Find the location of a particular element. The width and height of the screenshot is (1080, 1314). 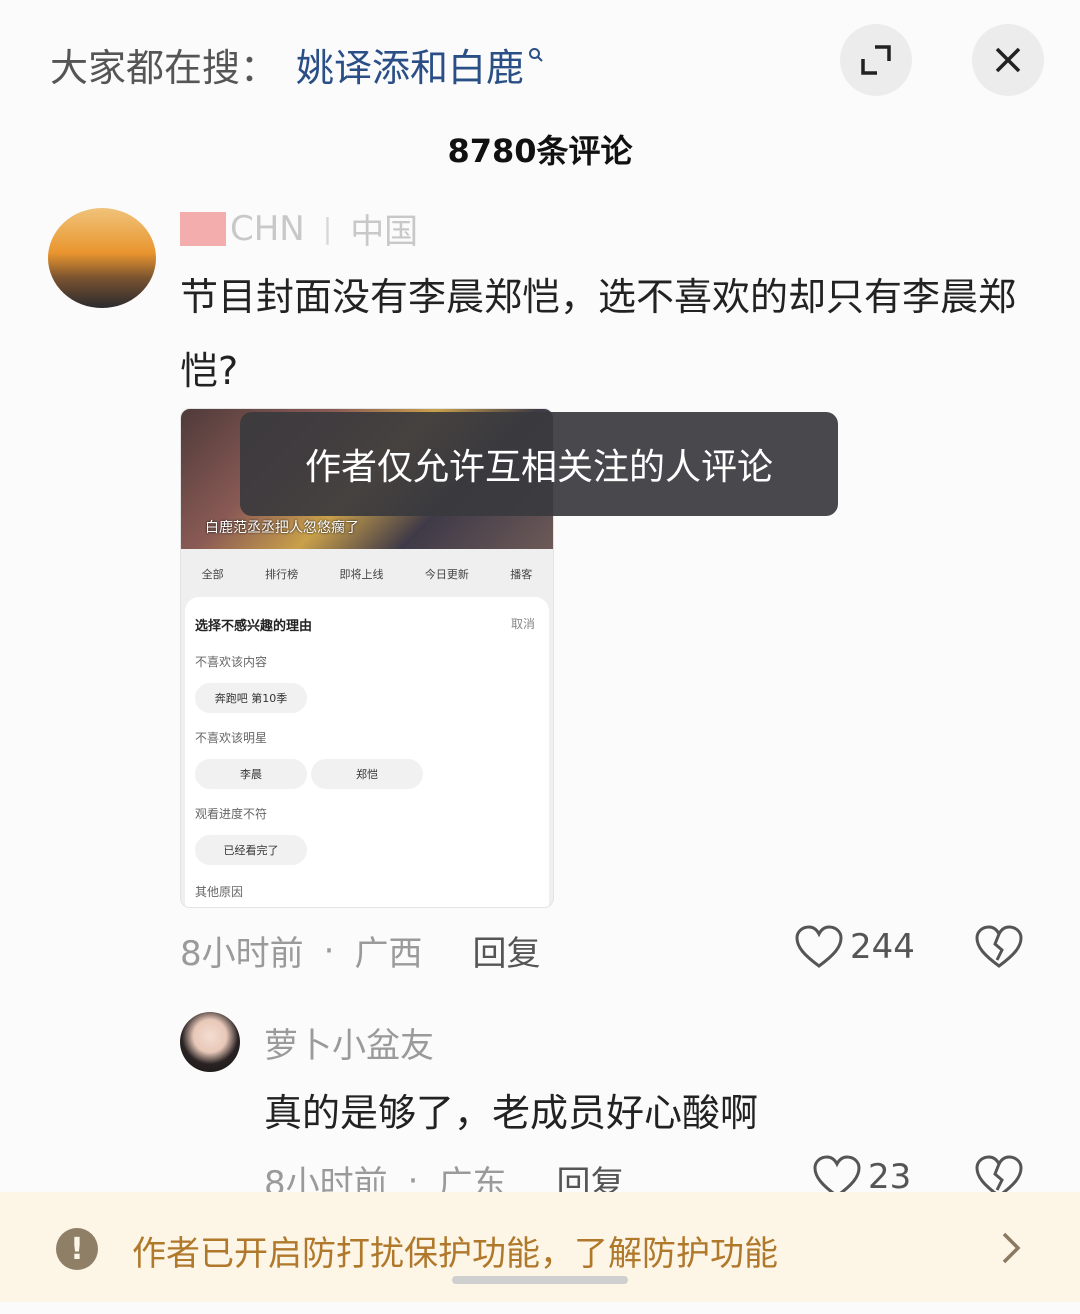

like-button: 244 is located at coordinates (854, 947).